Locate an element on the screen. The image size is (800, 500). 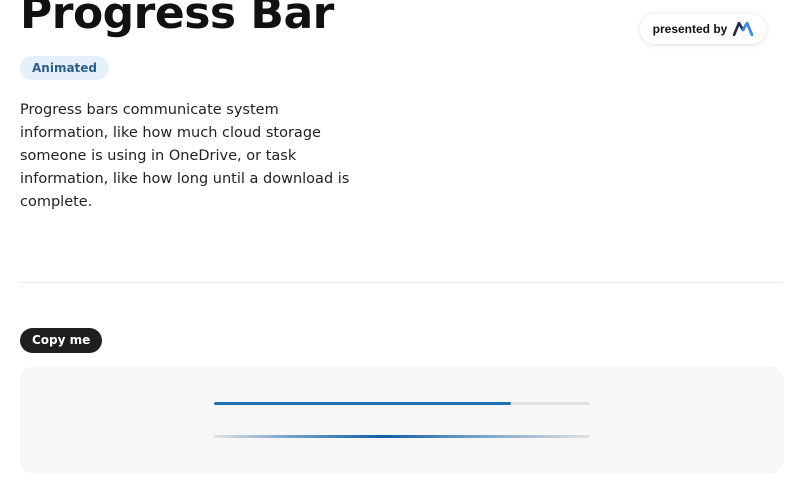
presented-by-pill: presented by is located at coordinates (703, 29).